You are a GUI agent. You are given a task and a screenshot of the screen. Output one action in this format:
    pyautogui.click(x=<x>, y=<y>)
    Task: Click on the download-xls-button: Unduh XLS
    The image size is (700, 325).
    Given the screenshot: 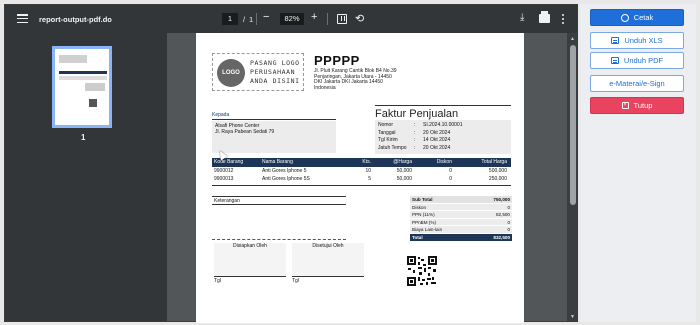 What is the action you would take?
    pyautogui.click(x=637, y=40)
    